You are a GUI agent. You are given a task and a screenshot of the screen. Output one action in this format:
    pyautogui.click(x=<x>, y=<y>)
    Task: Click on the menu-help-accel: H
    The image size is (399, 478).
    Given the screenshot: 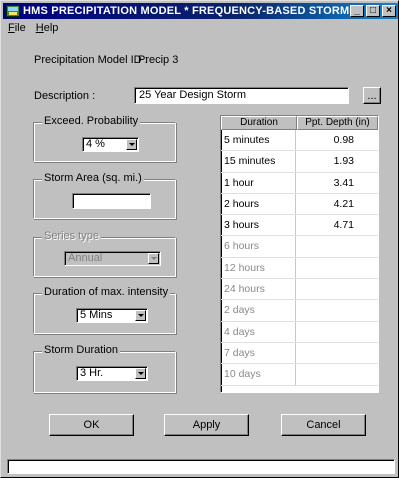 What is the action you would take?
    pyautogui.click(x=39, y=28)
    